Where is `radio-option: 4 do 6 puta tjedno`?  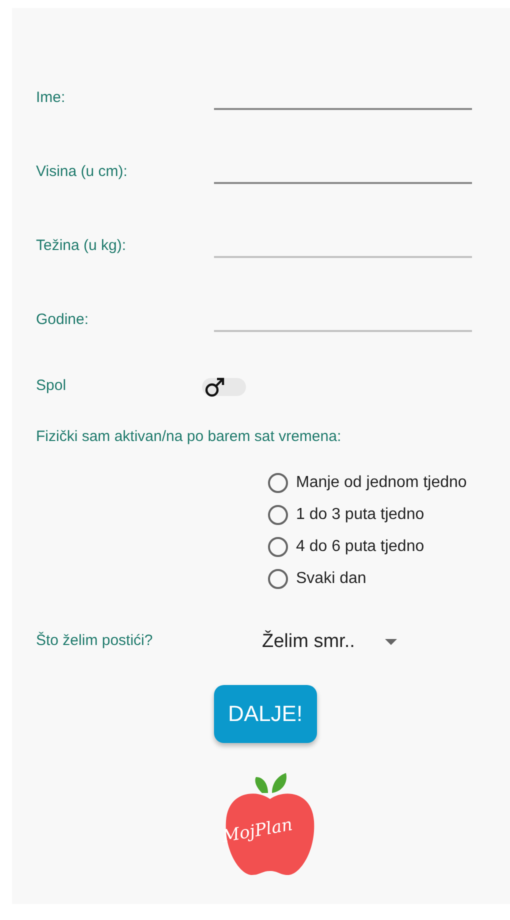
radio-option: 4 do 6 puta tjedno is located at coordinates (389, 547).